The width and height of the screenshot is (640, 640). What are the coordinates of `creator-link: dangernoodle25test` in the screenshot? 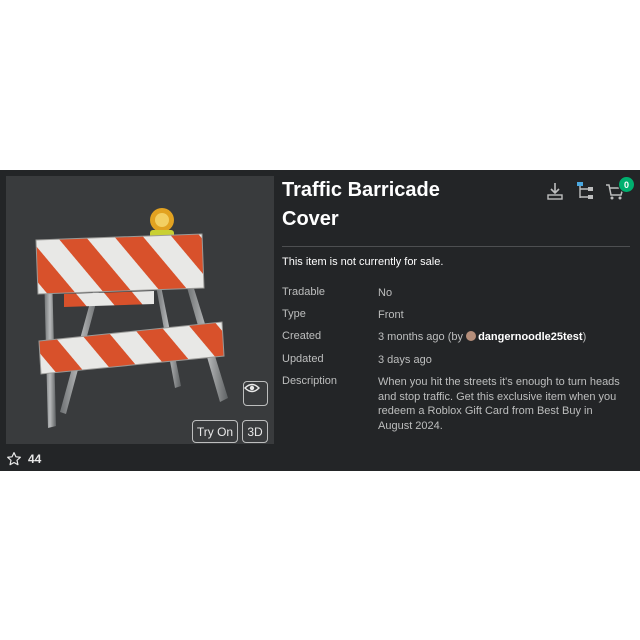 It's located at (530, 337).